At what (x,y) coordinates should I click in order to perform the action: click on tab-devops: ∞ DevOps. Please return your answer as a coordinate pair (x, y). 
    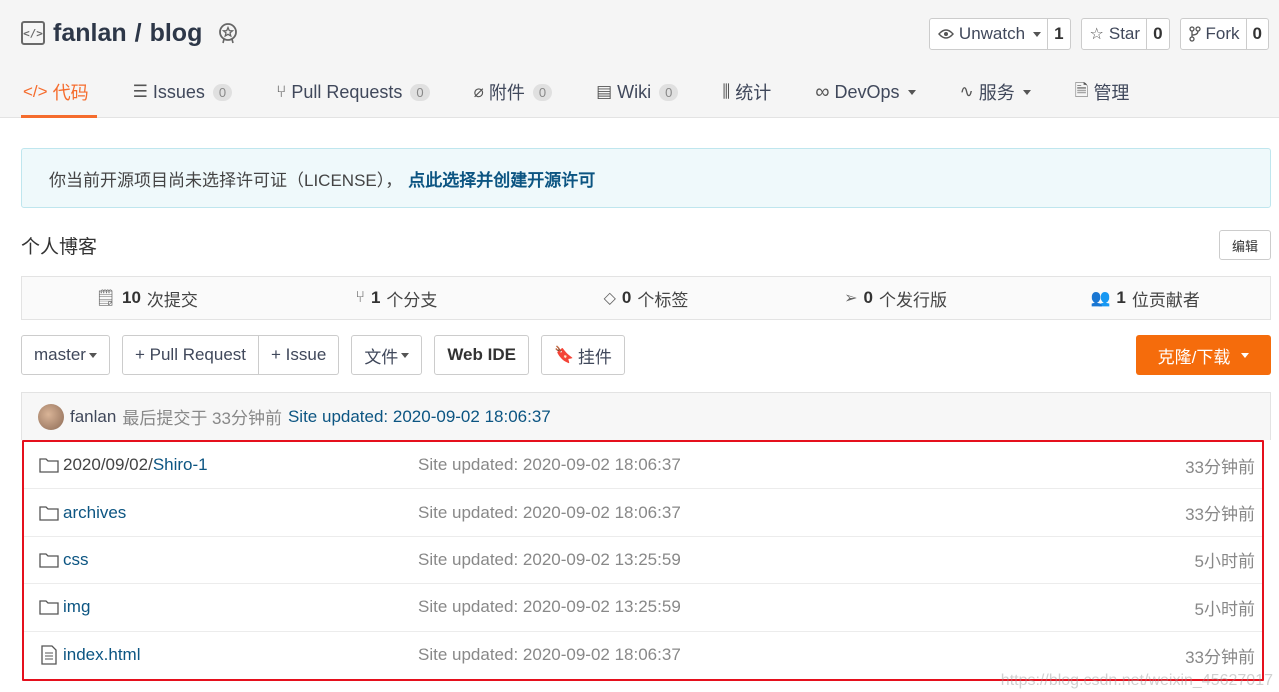
    Looking at the image, I should click on (868, 92).